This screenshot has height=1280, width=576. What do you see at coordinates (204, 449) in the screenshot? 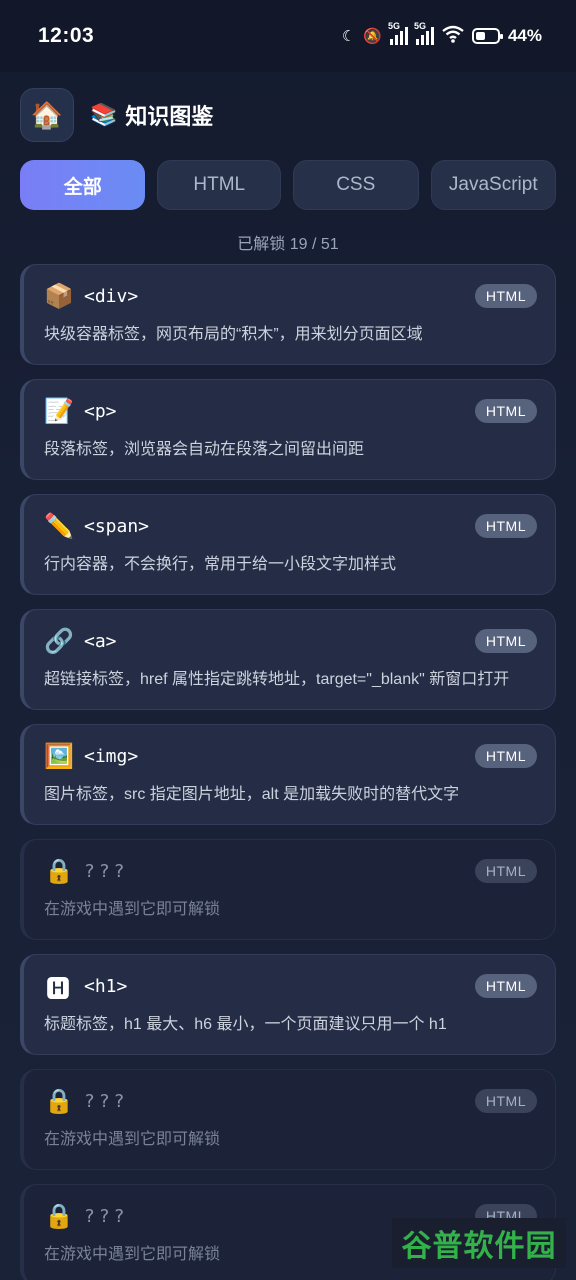
I see `card-description: 段落标签，浏览器会自动在段落之间留出间距` at bounding box center [204, 449].